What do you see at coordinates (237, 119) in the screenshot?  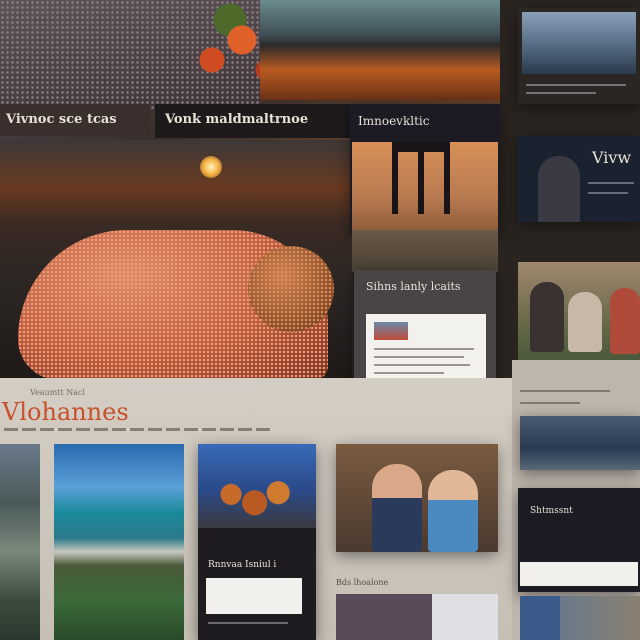 I see `top-banner-mid-label: Vonk maldmaltrnoe` at bounding box center [237, 119].